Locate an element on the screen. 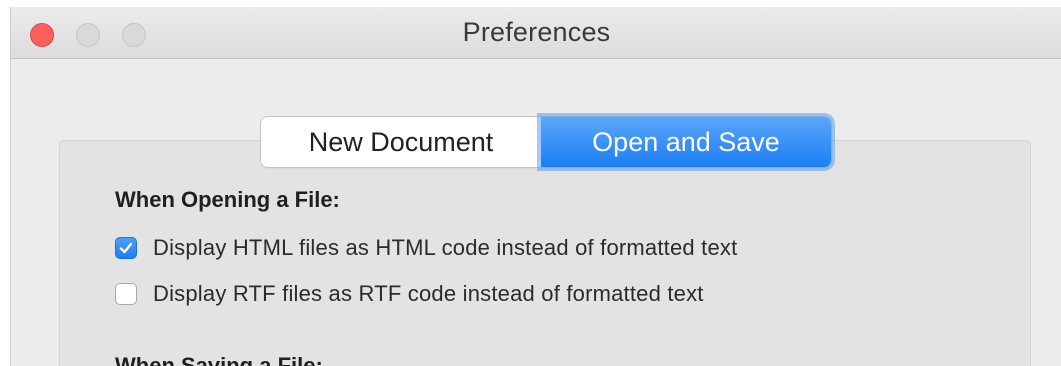 The image size is (1061, 366). checkmark-icon is located at coordinates (126, 248).